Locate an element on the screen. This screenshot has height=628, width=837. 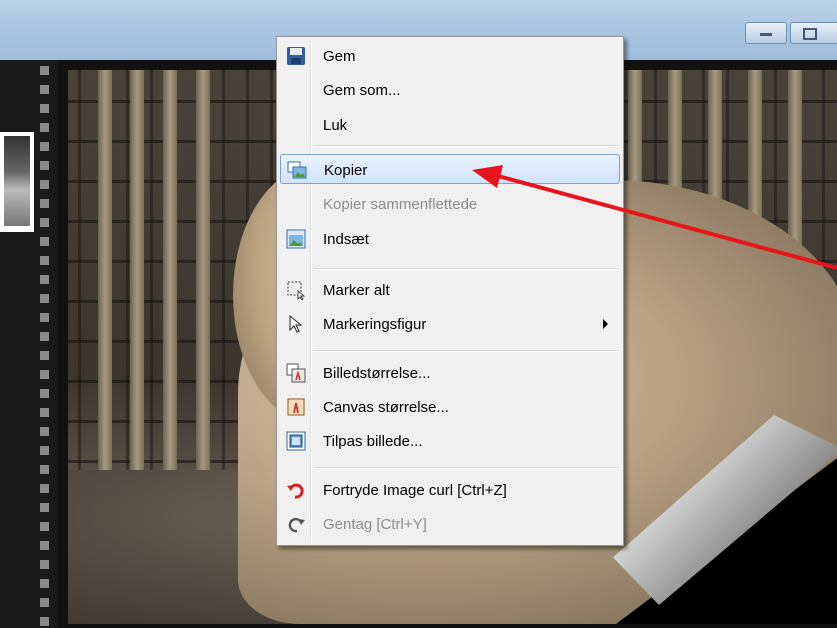
canvas-size-icon is located at coordinates (296, 407).